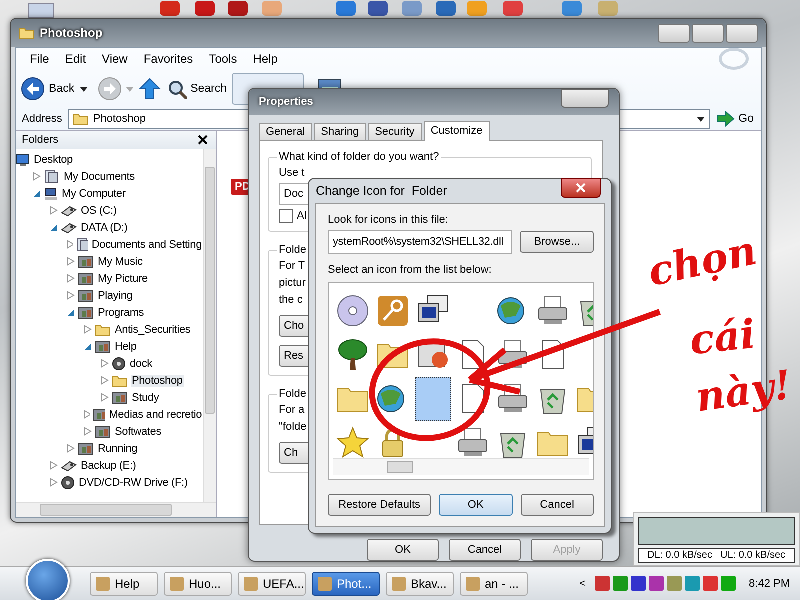 The width and height of the screenshot is (800, 600). What do you see at coordinates (389, 220) in the screenshot?
I see `field-label: Look for icons in this file:` at bounding box center [389, 220].